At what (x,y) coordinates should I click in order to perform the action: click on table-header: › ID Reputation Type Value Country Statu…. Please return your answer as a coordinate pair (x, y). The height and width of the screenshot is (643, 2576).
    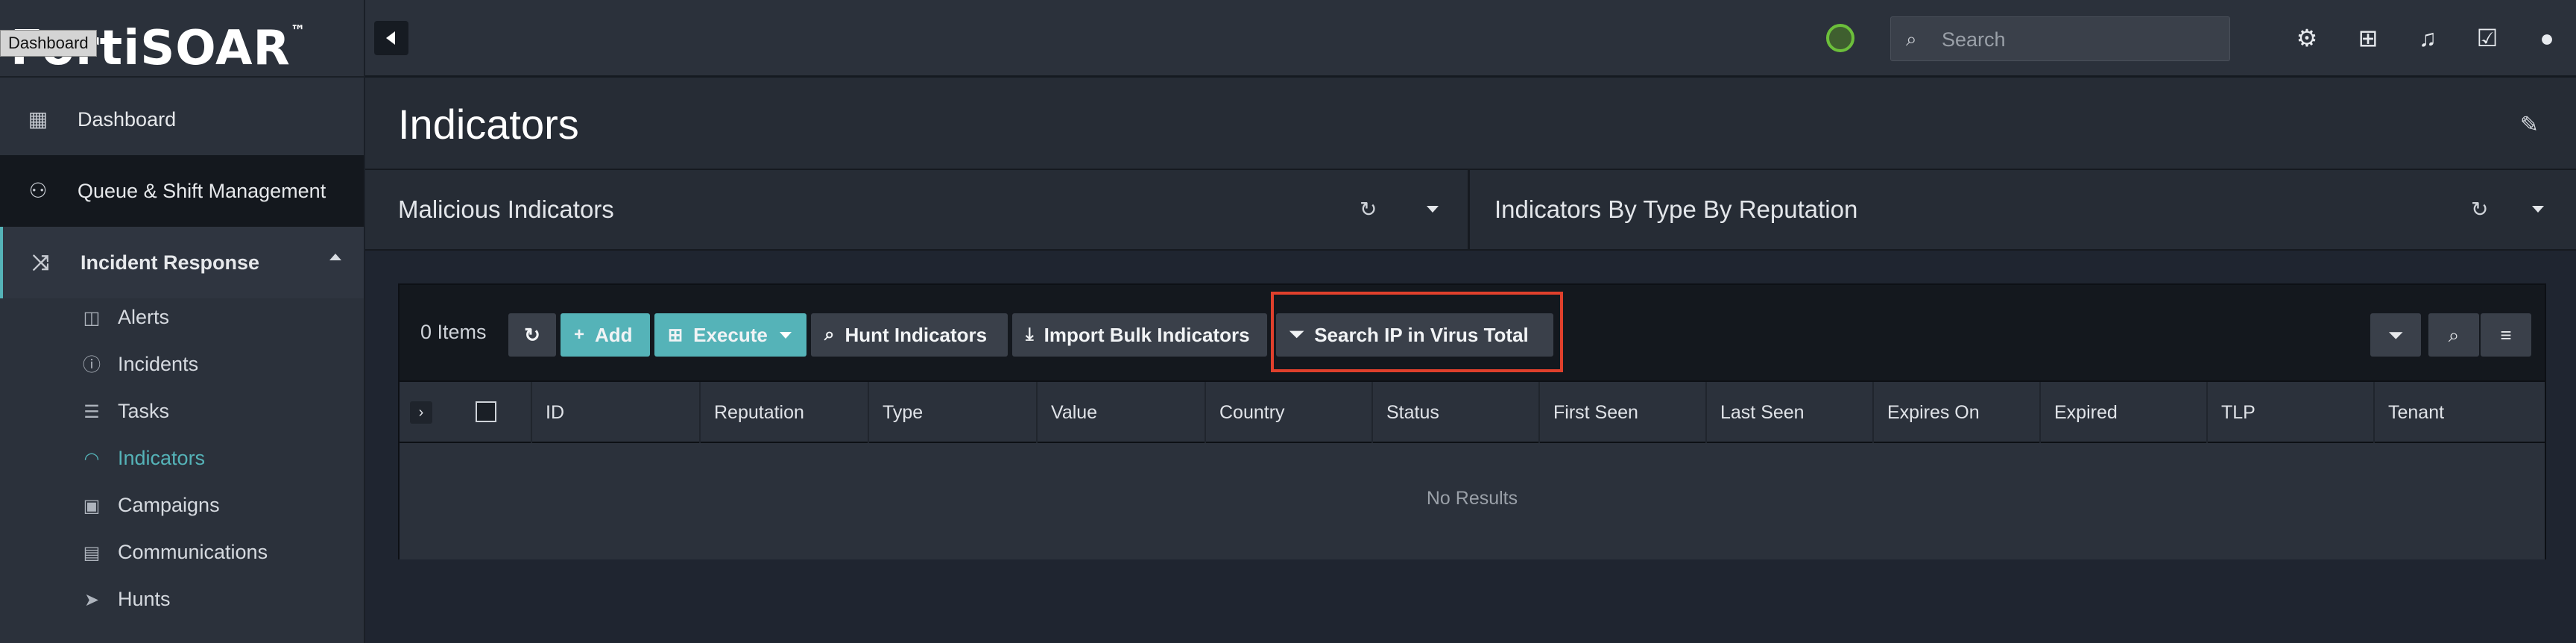
    Looking at the image, I should click on (1472, 411).